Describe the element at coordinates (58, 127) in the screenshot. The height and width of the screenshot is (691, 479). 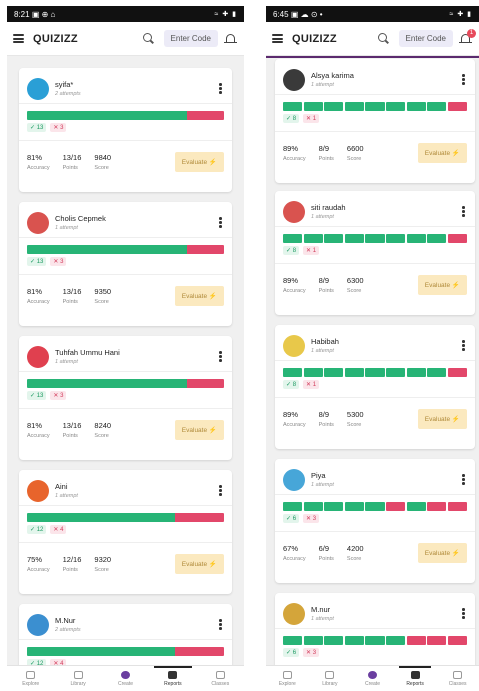
I see `wrong-count-badge: ✕ 3` at that location.